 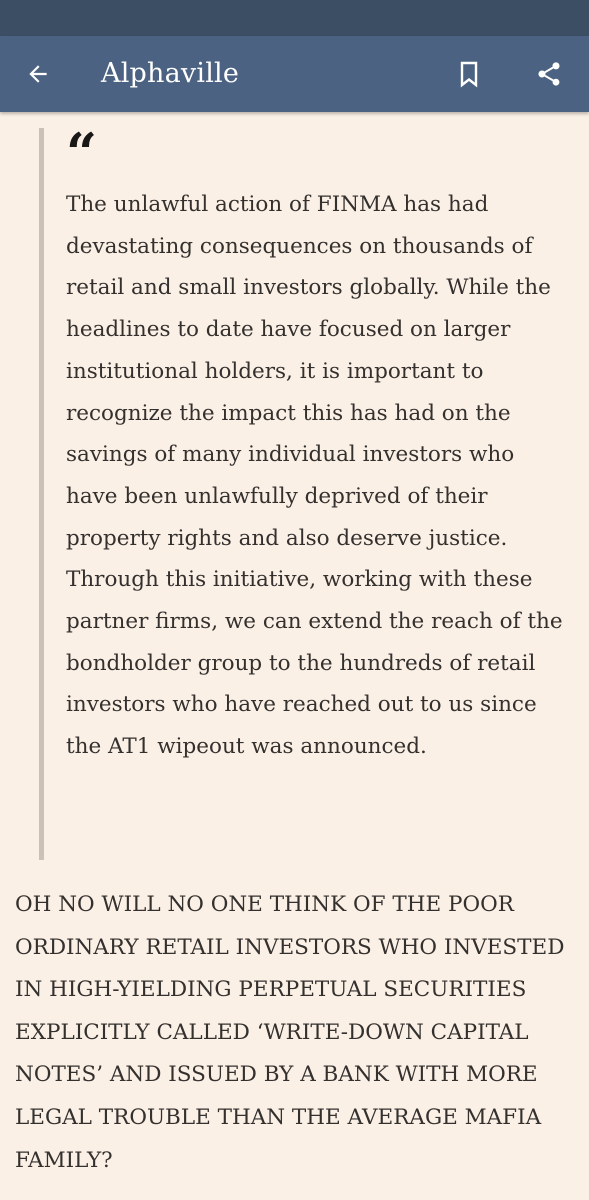 What do you see at coordinates (82, 153) in the screenshot?
I see `quote-mark-icon: “` at bounding box center [82, 153].